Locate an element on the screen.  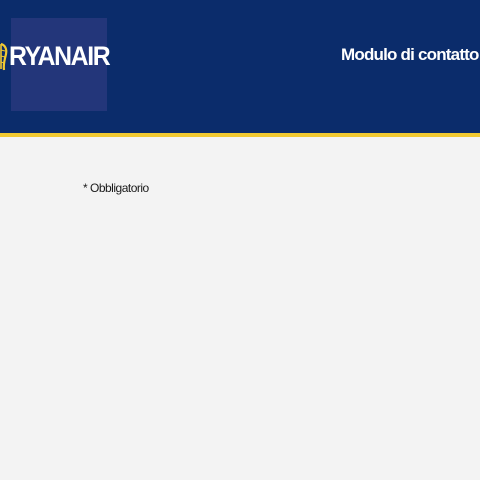
ryanair-logo: RYANAIR is located at coordinates (55, 64).